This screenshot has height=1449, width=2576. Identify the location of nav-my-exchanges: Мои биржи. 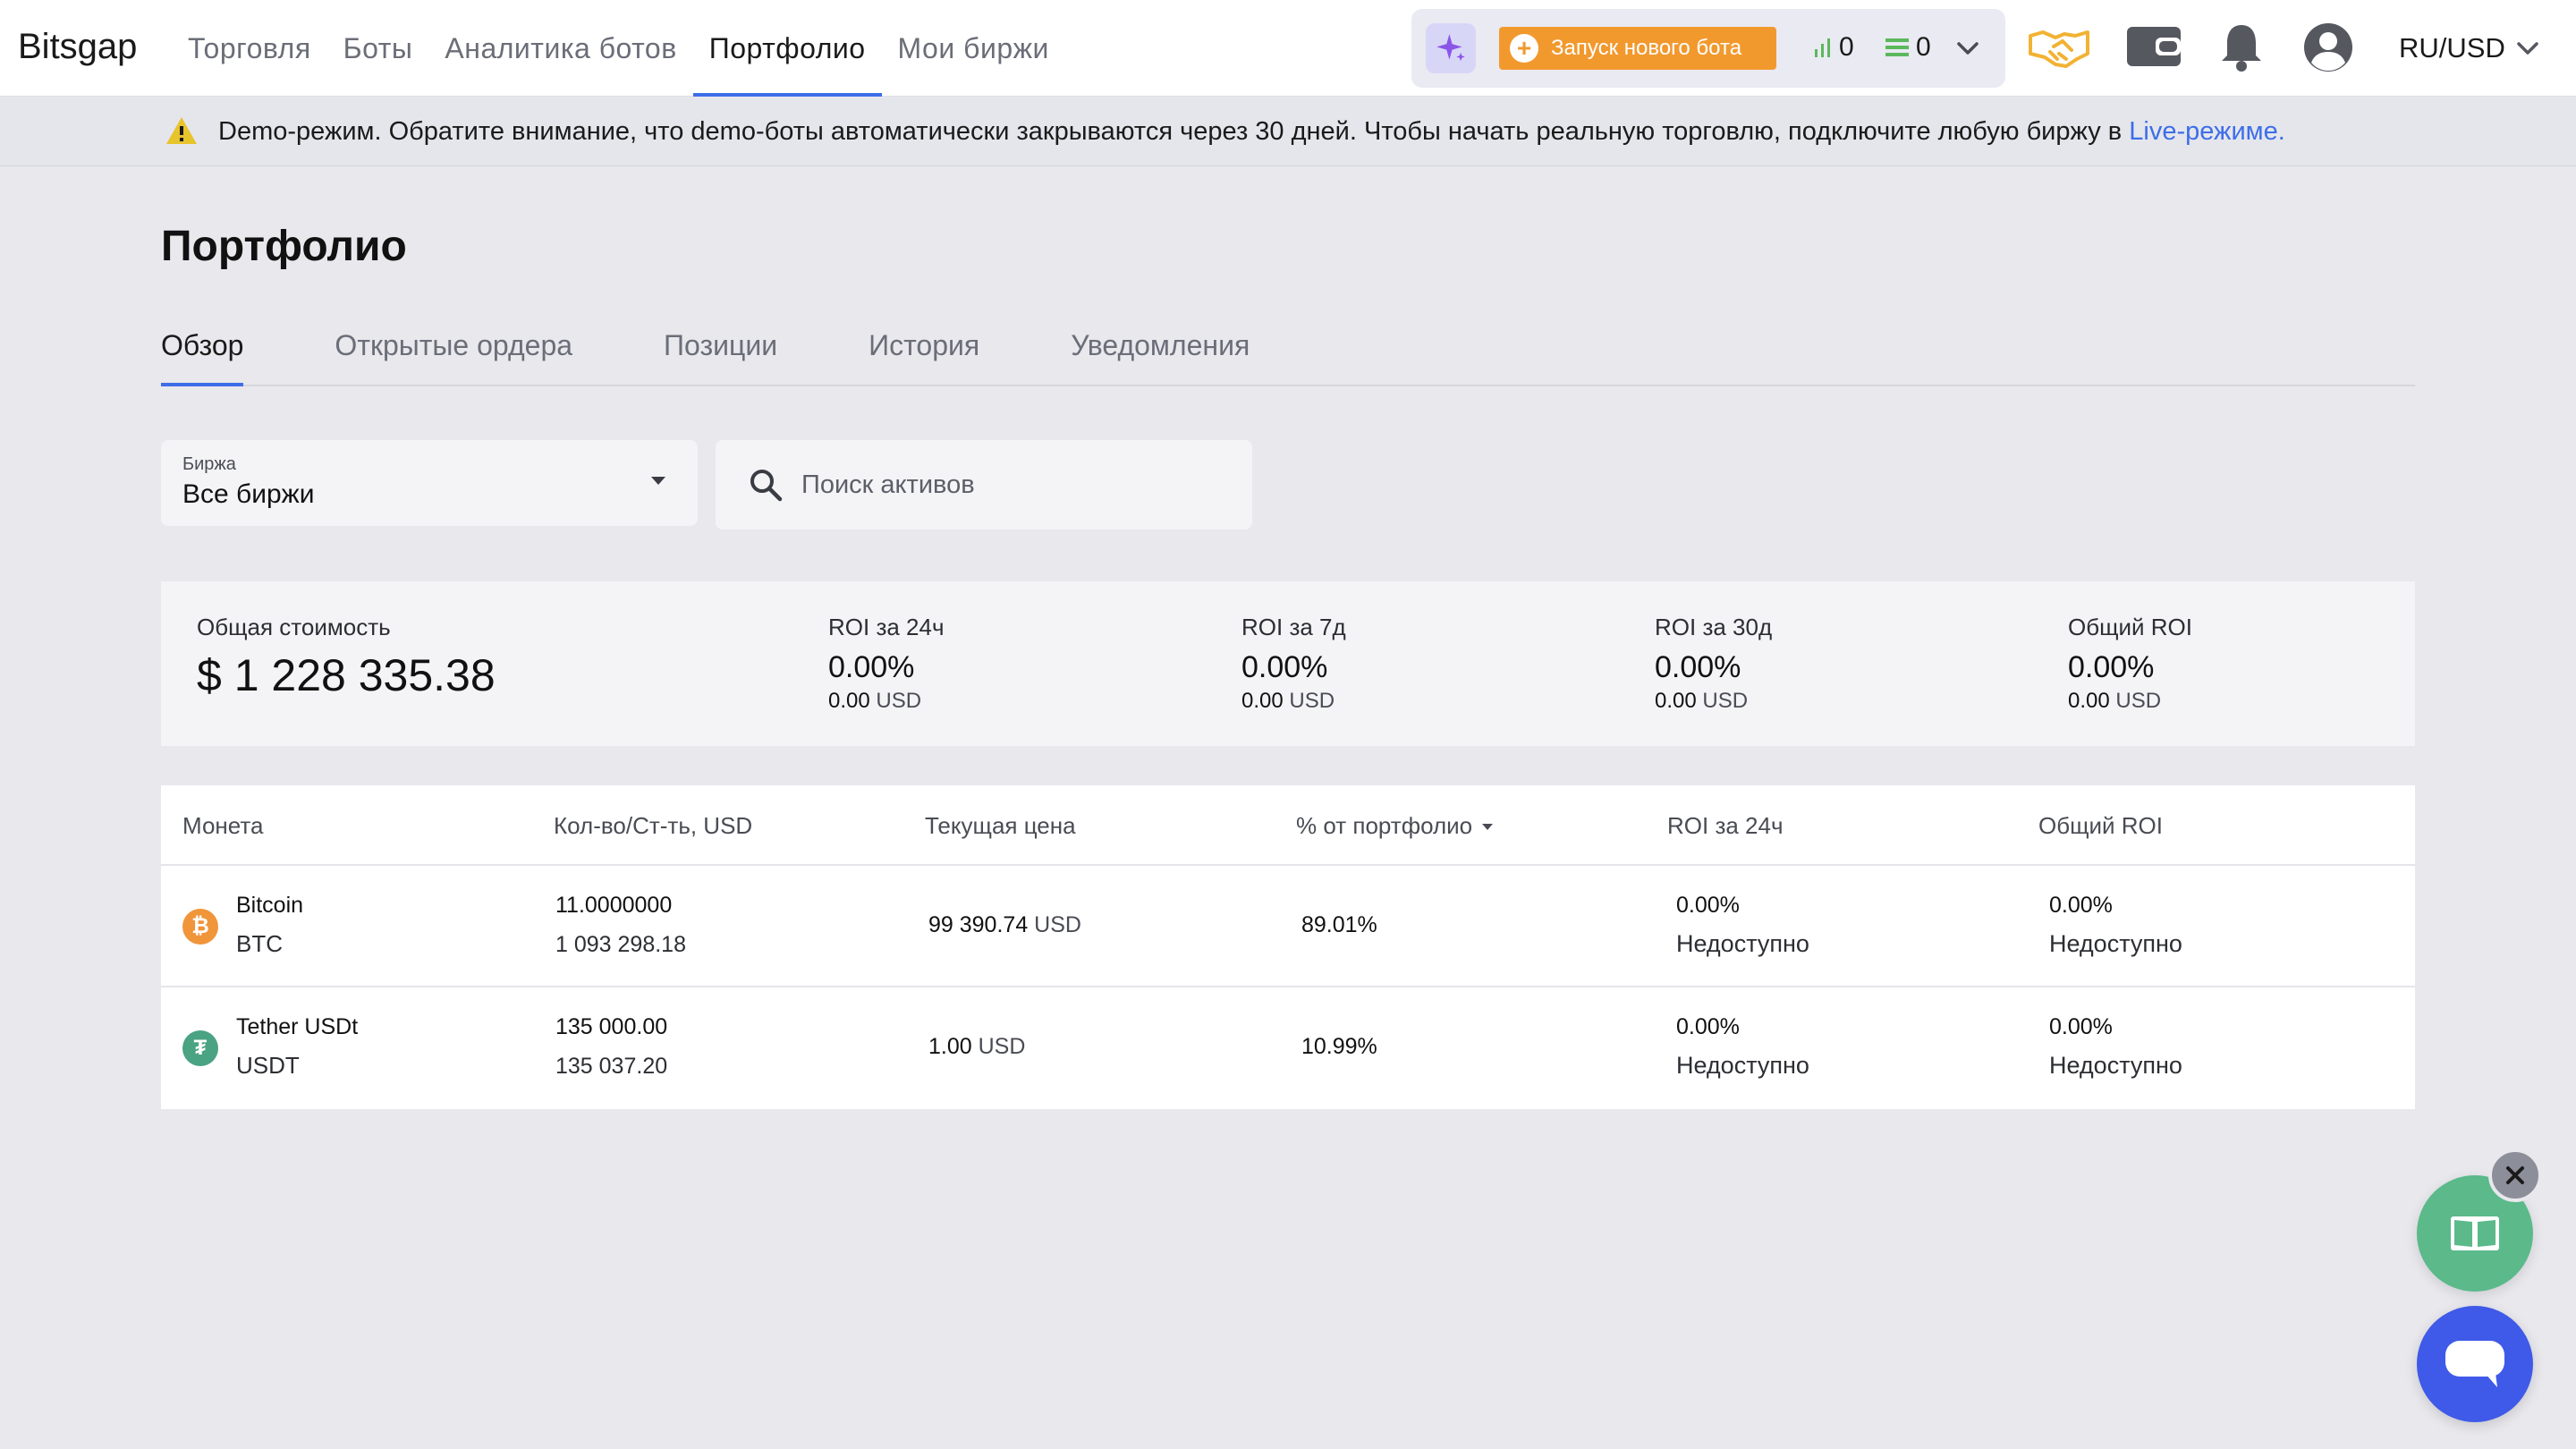
(973, 48).